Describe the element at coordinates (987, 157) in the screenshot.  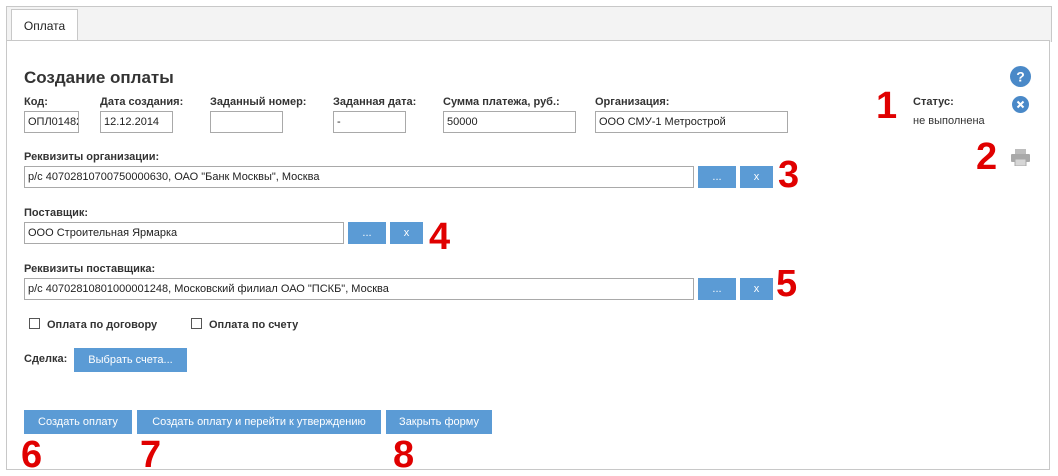
I see `annotation-2: 2` at that location.